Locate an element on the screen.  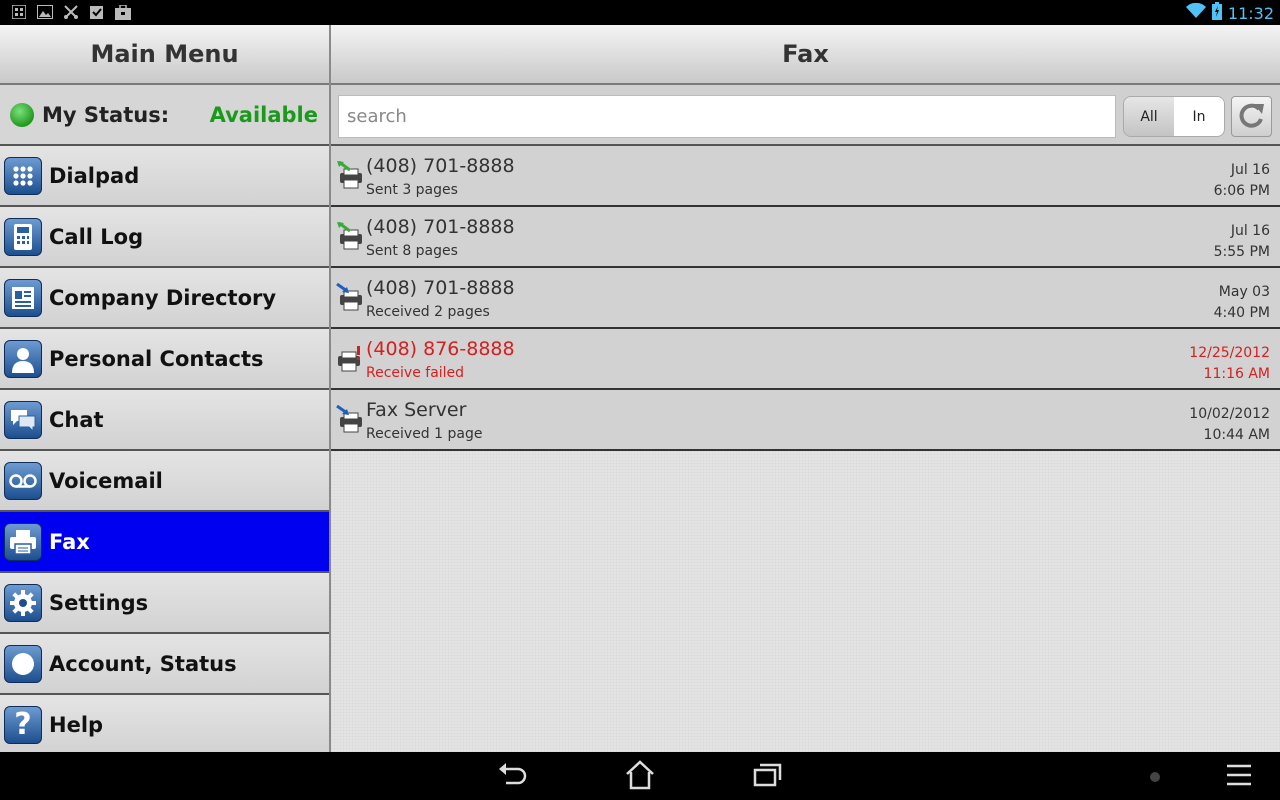
main-header: Fax is located at coordinates (805, 55).